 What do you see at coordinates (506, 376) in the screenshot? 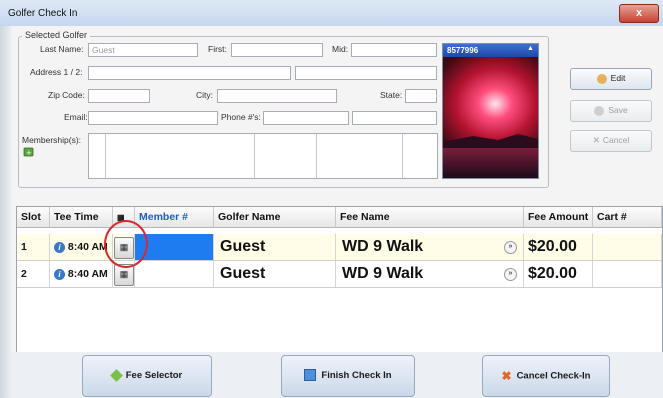
I see `cancel-x-icon: ✖` at bounding box center [506, 376].